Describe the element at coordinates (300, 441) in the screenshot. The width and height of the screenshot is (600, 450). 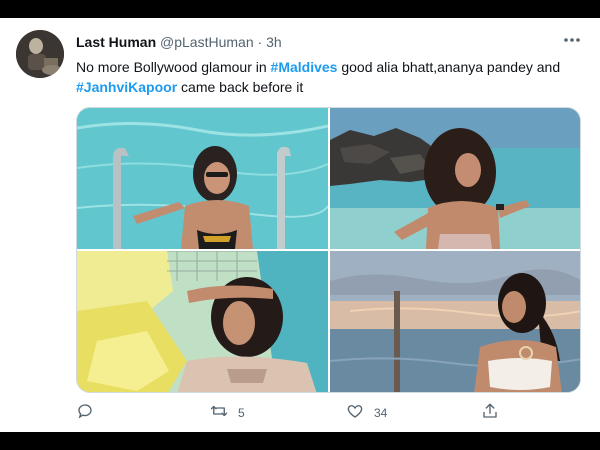
I see `bottom-letterbox-bar` at that location.